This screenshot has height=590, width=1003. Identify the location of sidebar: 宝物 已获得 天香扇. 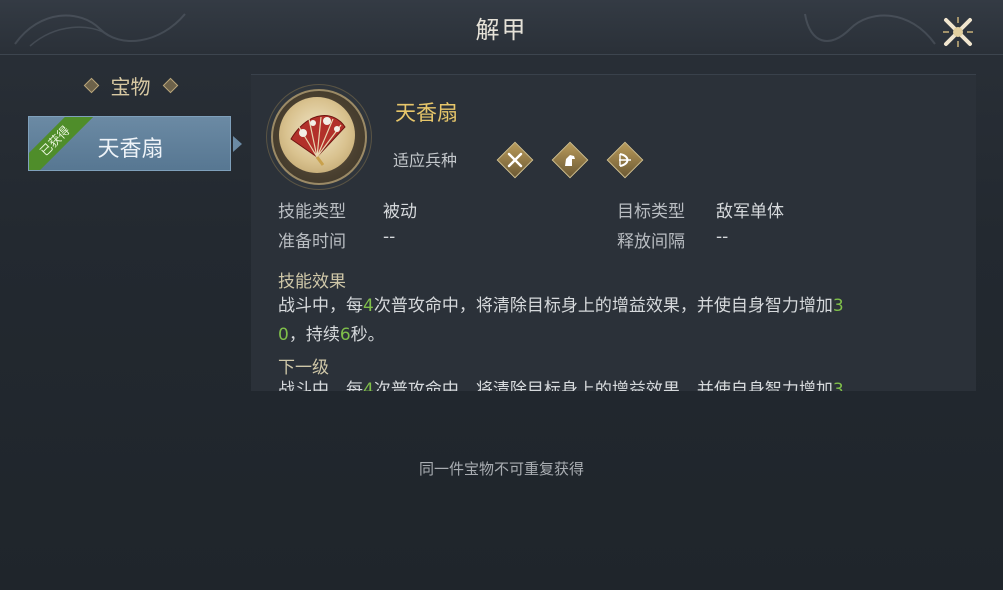
(130, 120).